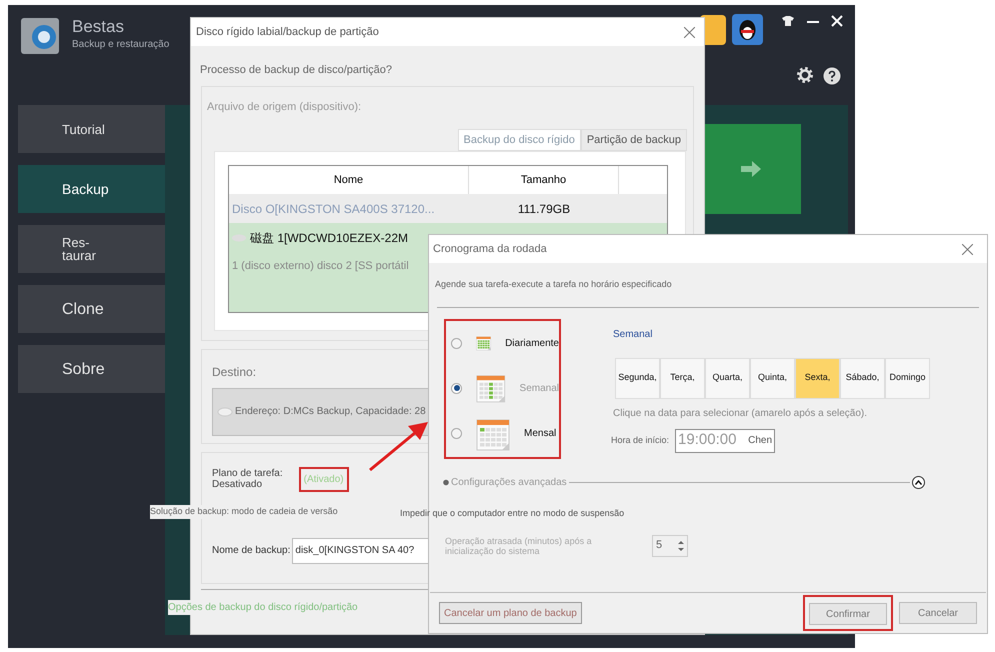 The image size is (995, 652). I want to click on backup-name-label: Nome de backup:, so click(251, 551).